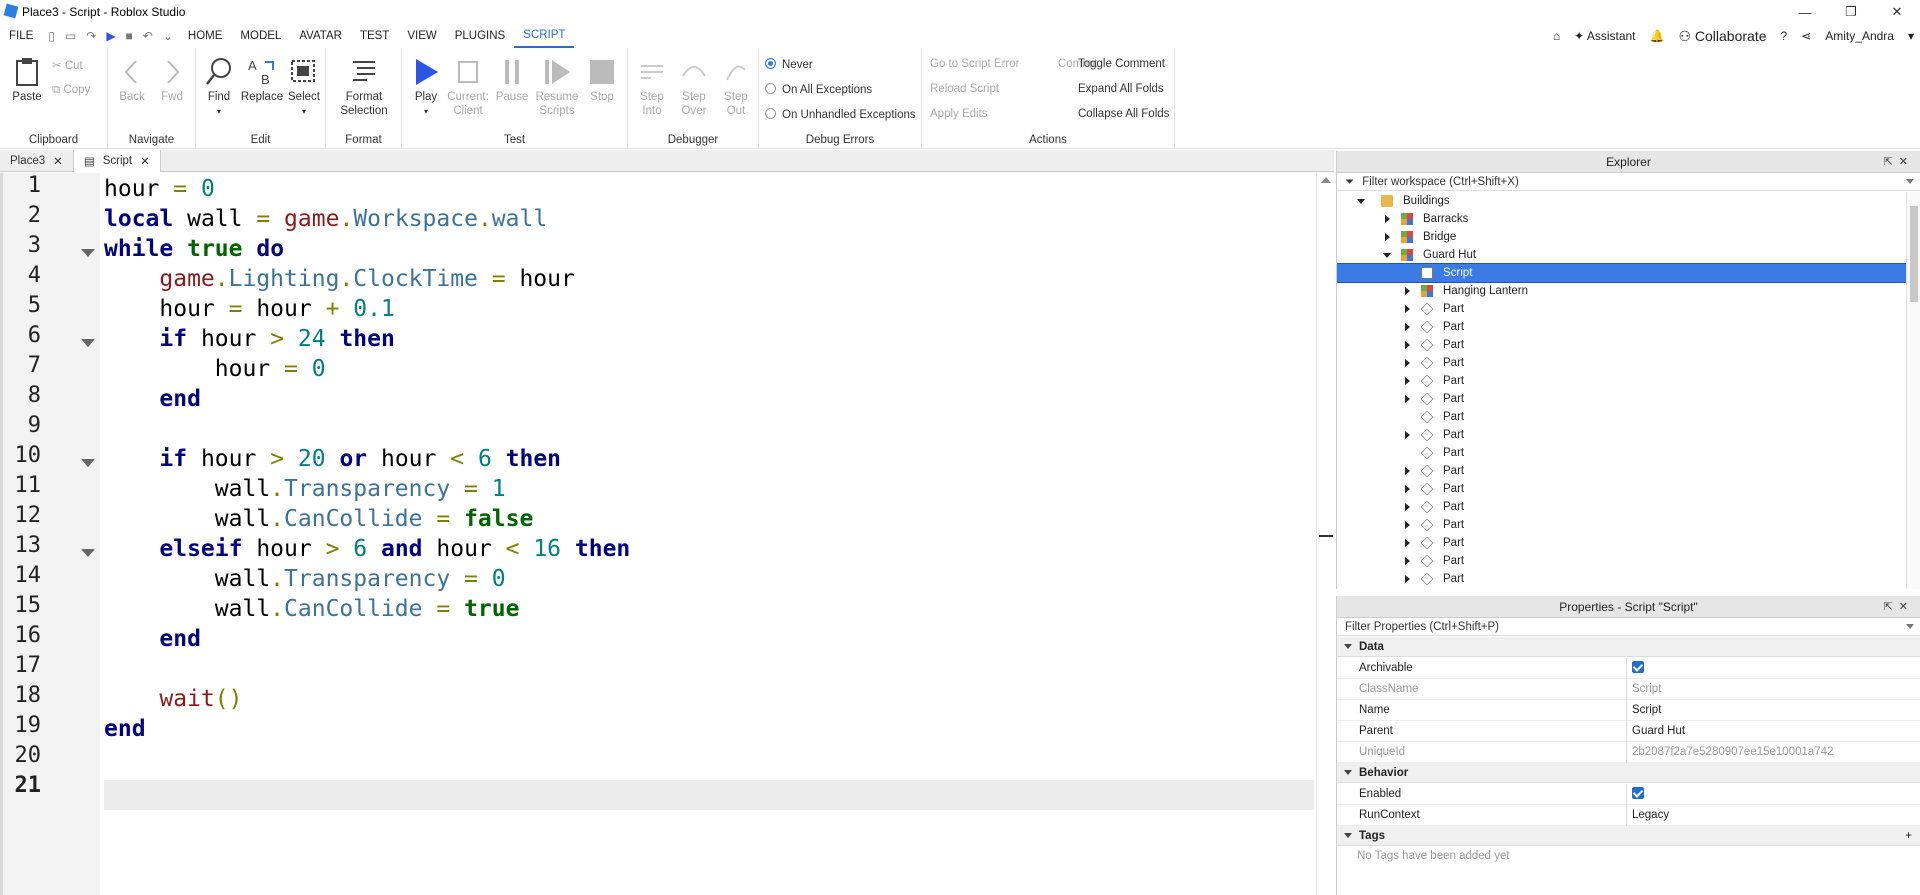 This screenshot has height=895, width=1920. Describe the element at coordinates (1628, 815) in the screenshot. I see `property-runcontext: RunContext Legacy` at that location.